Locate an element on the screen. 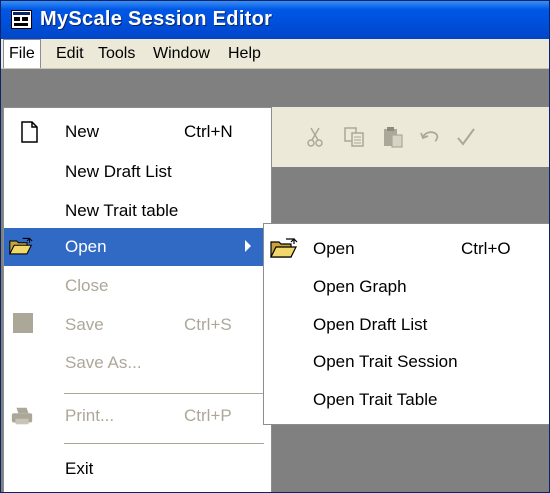  submenu-item-label: Open Graph is located at coordinates (360, 286).